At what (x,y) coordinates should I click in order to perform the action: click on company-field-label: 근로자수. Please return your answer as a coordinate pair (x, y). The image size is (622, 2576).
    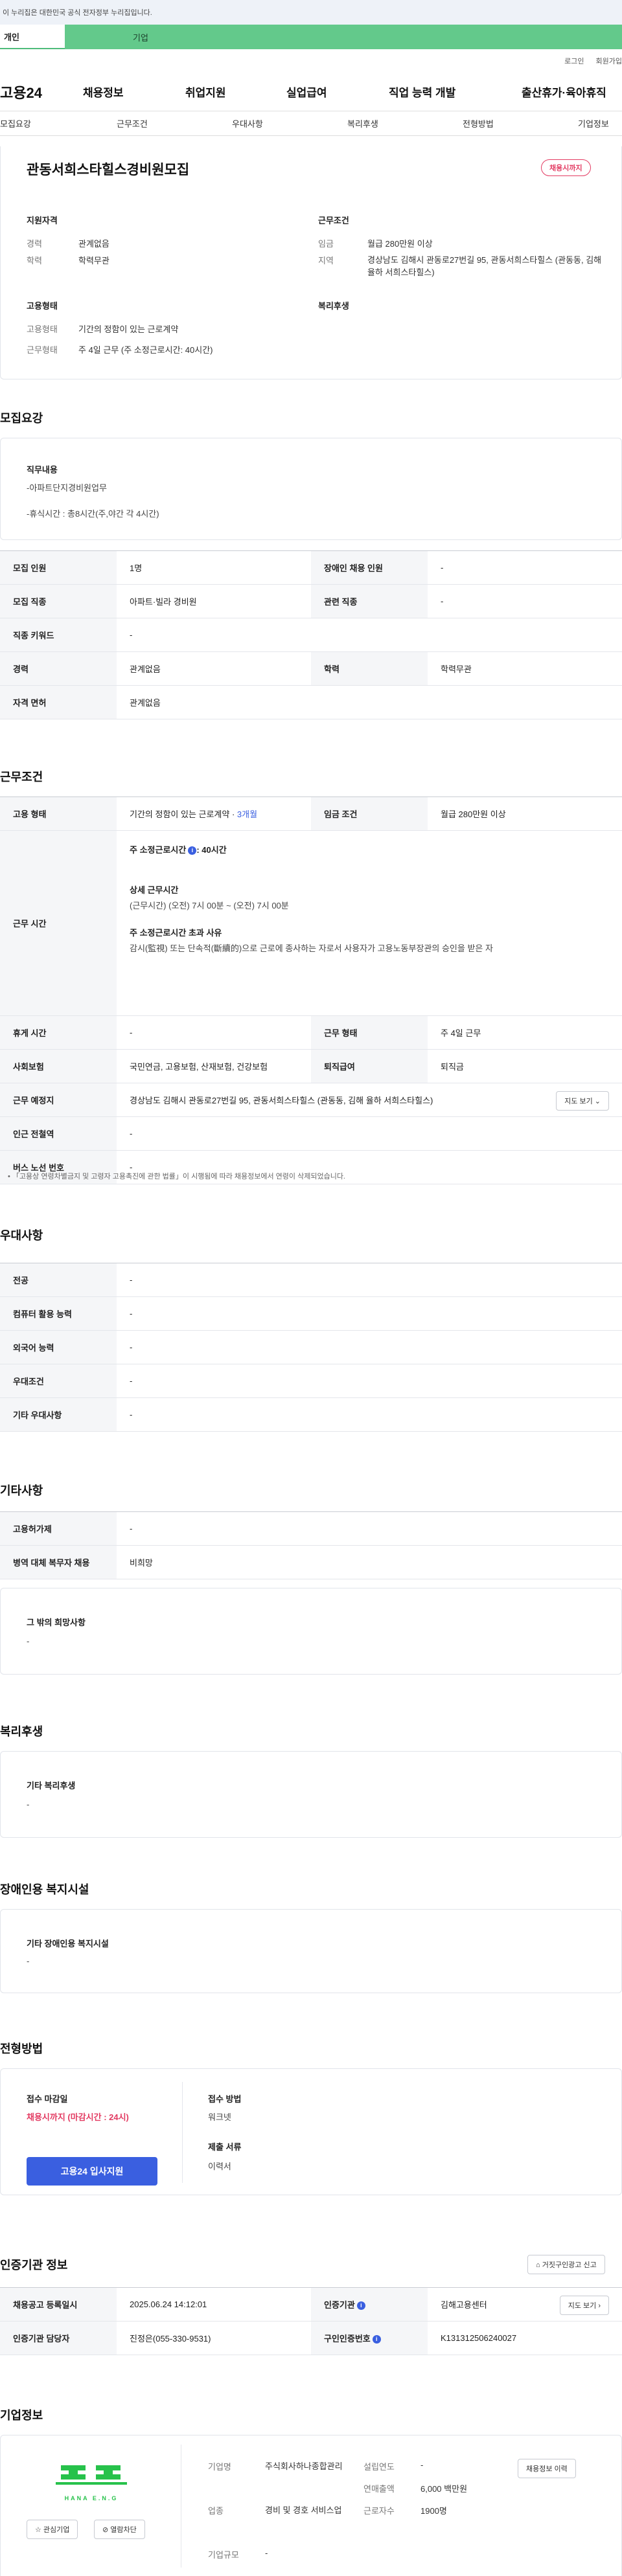
    Looking at the image, I should click on (379, 2511).